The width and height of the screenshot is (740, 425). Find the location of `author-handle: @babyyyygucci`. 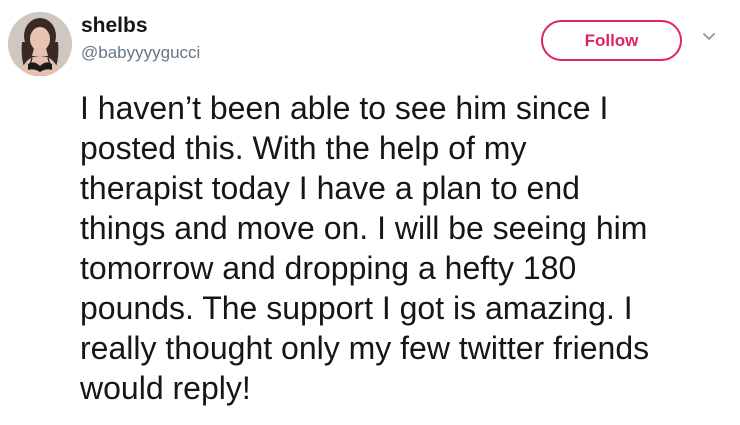

author-handle: @babyyyygucci is located at coordinates (140, 53).